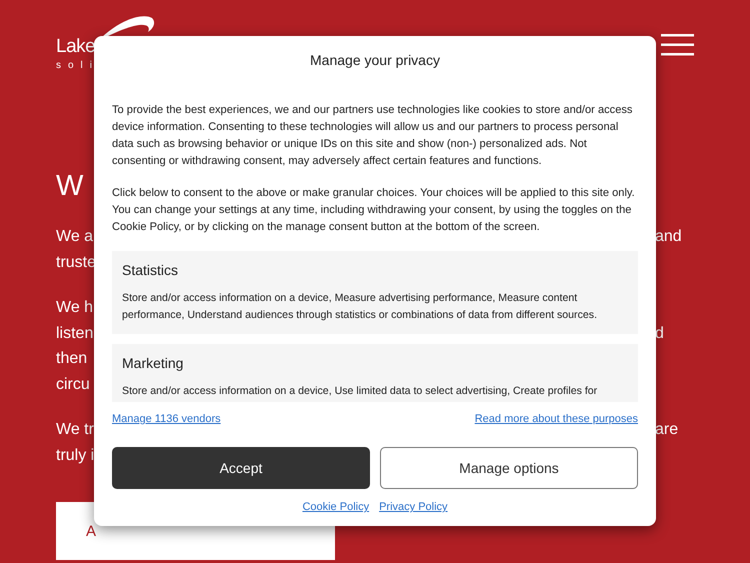 This screenshot has height=563, width=750. What do you see at coordinates (677, 45) in the screenshot?
I see `menu-icon` at bounding box center [677, 45].